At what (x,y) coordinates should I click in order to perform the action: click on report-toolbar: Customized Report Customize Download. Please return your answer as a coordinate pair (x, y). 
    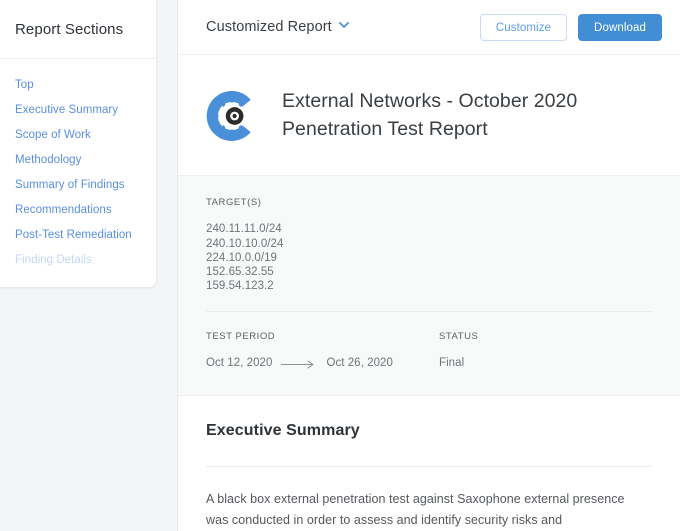
    Looking at the image, I should click on (429, 27).